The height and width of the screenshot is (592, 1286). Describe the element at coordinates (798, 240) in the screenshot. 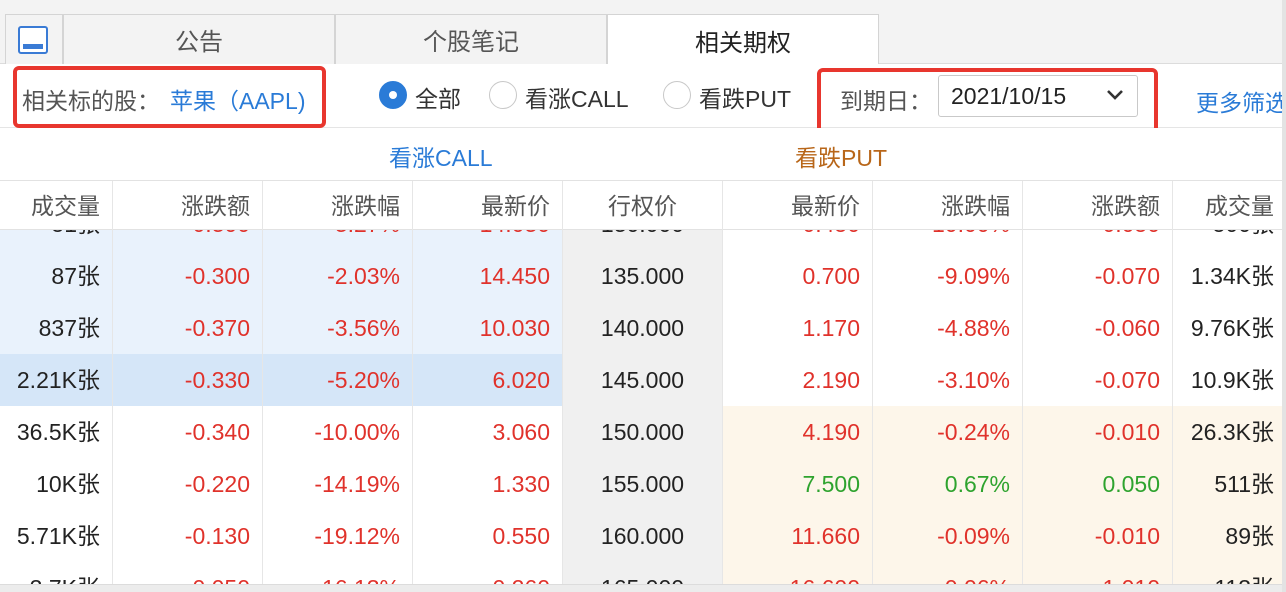

I see `cell-put-last: 0.450` at that location.